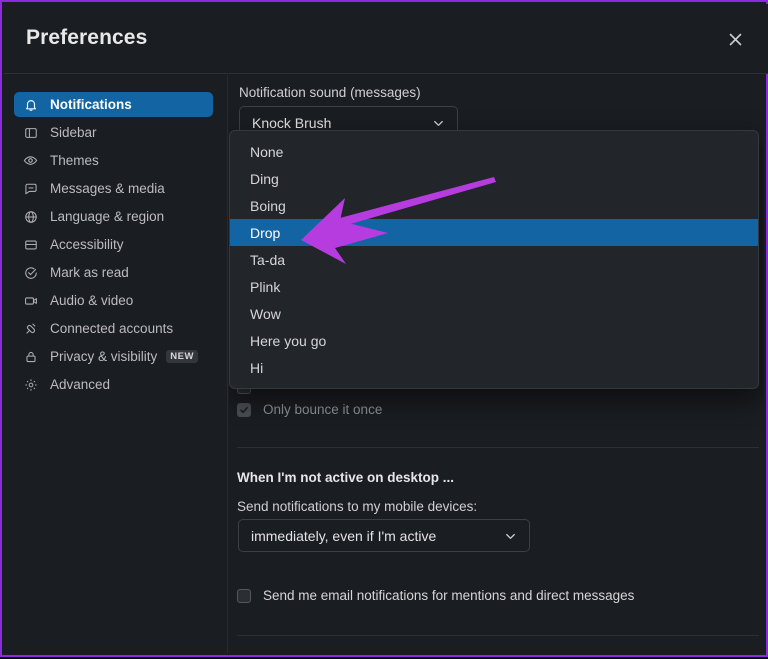  What do you see at coordinates (735, 39) in the screenshot?
I see `close-icon` at bounding box center [735, 39].